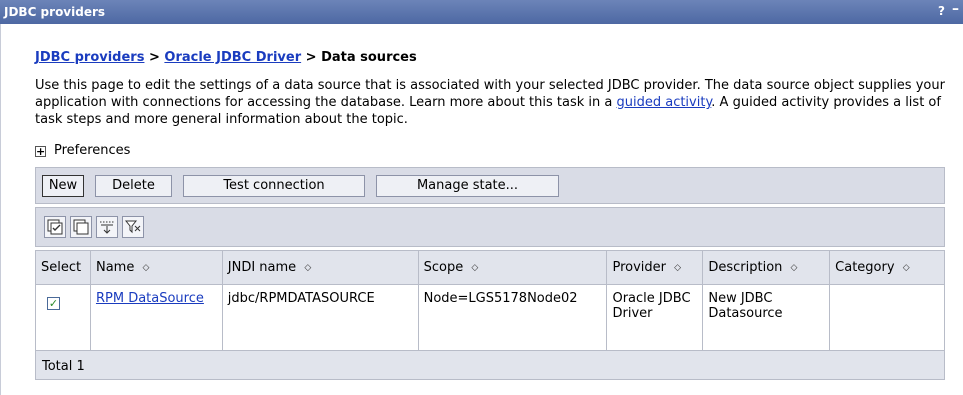  I want to click on table-total: Total 1, so click(490, 365).